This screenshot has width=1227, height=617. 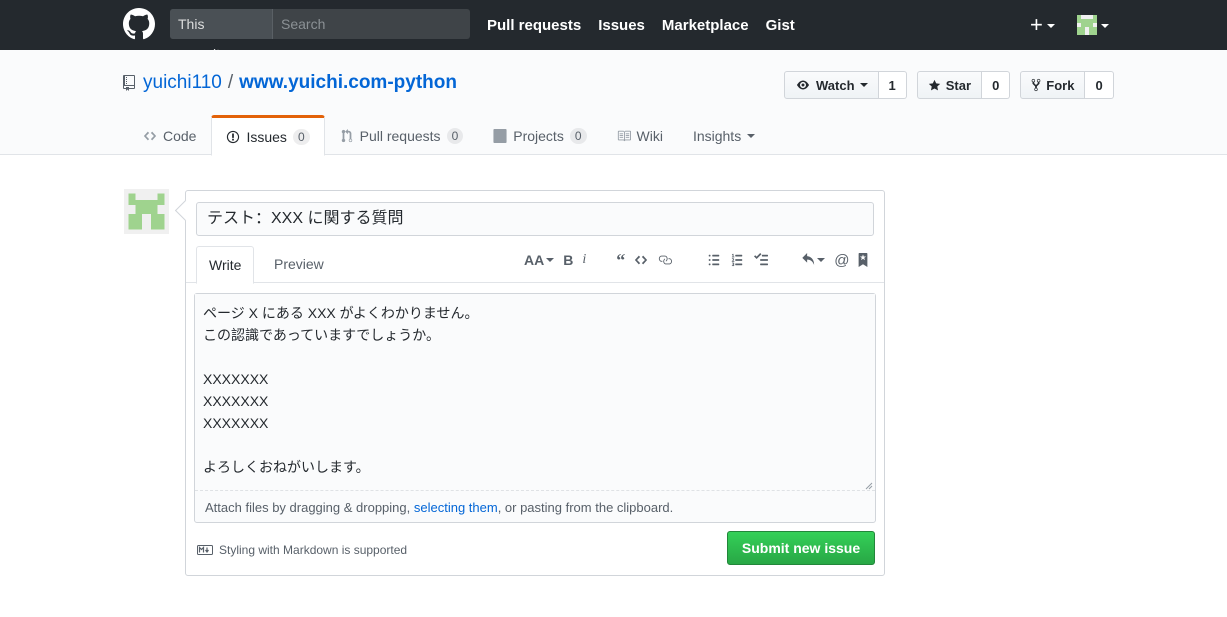 What do you see at coordinates (665, 260) in the screenshot?
I see `link-icon` at bounding box center [665, 260].